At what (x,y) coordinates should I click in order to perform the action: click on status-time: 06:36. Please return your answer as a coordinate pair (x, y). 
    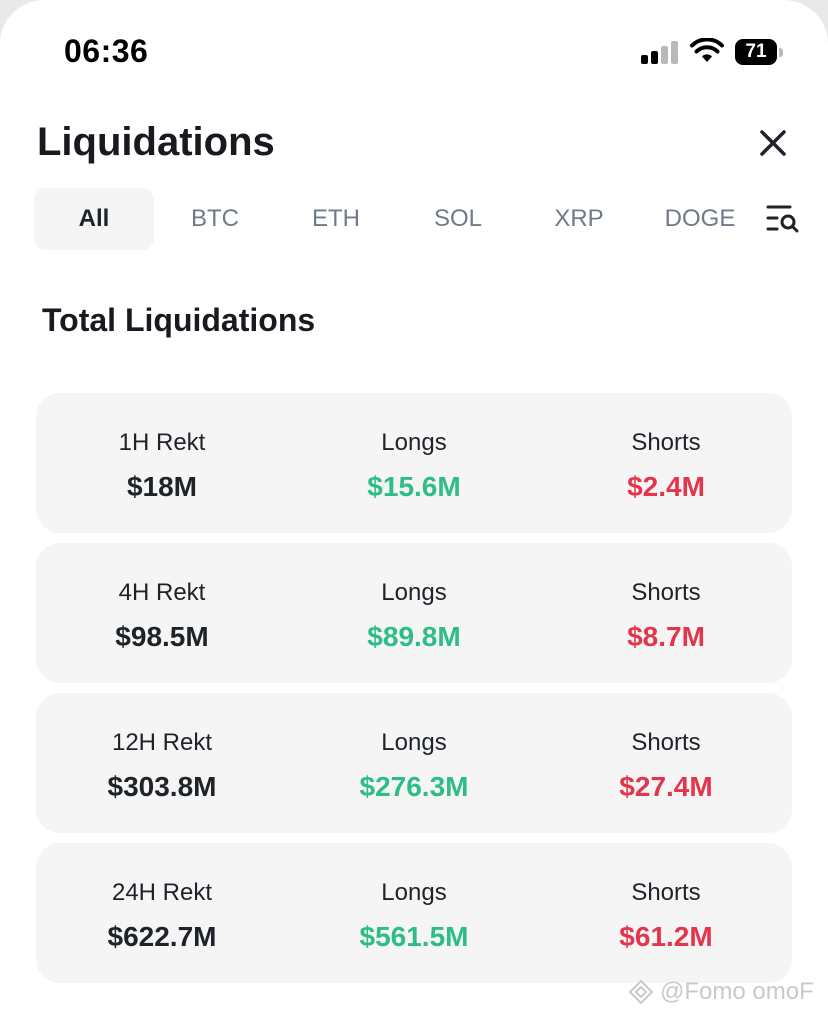
    Looking at the image, I should click on (106, 51).